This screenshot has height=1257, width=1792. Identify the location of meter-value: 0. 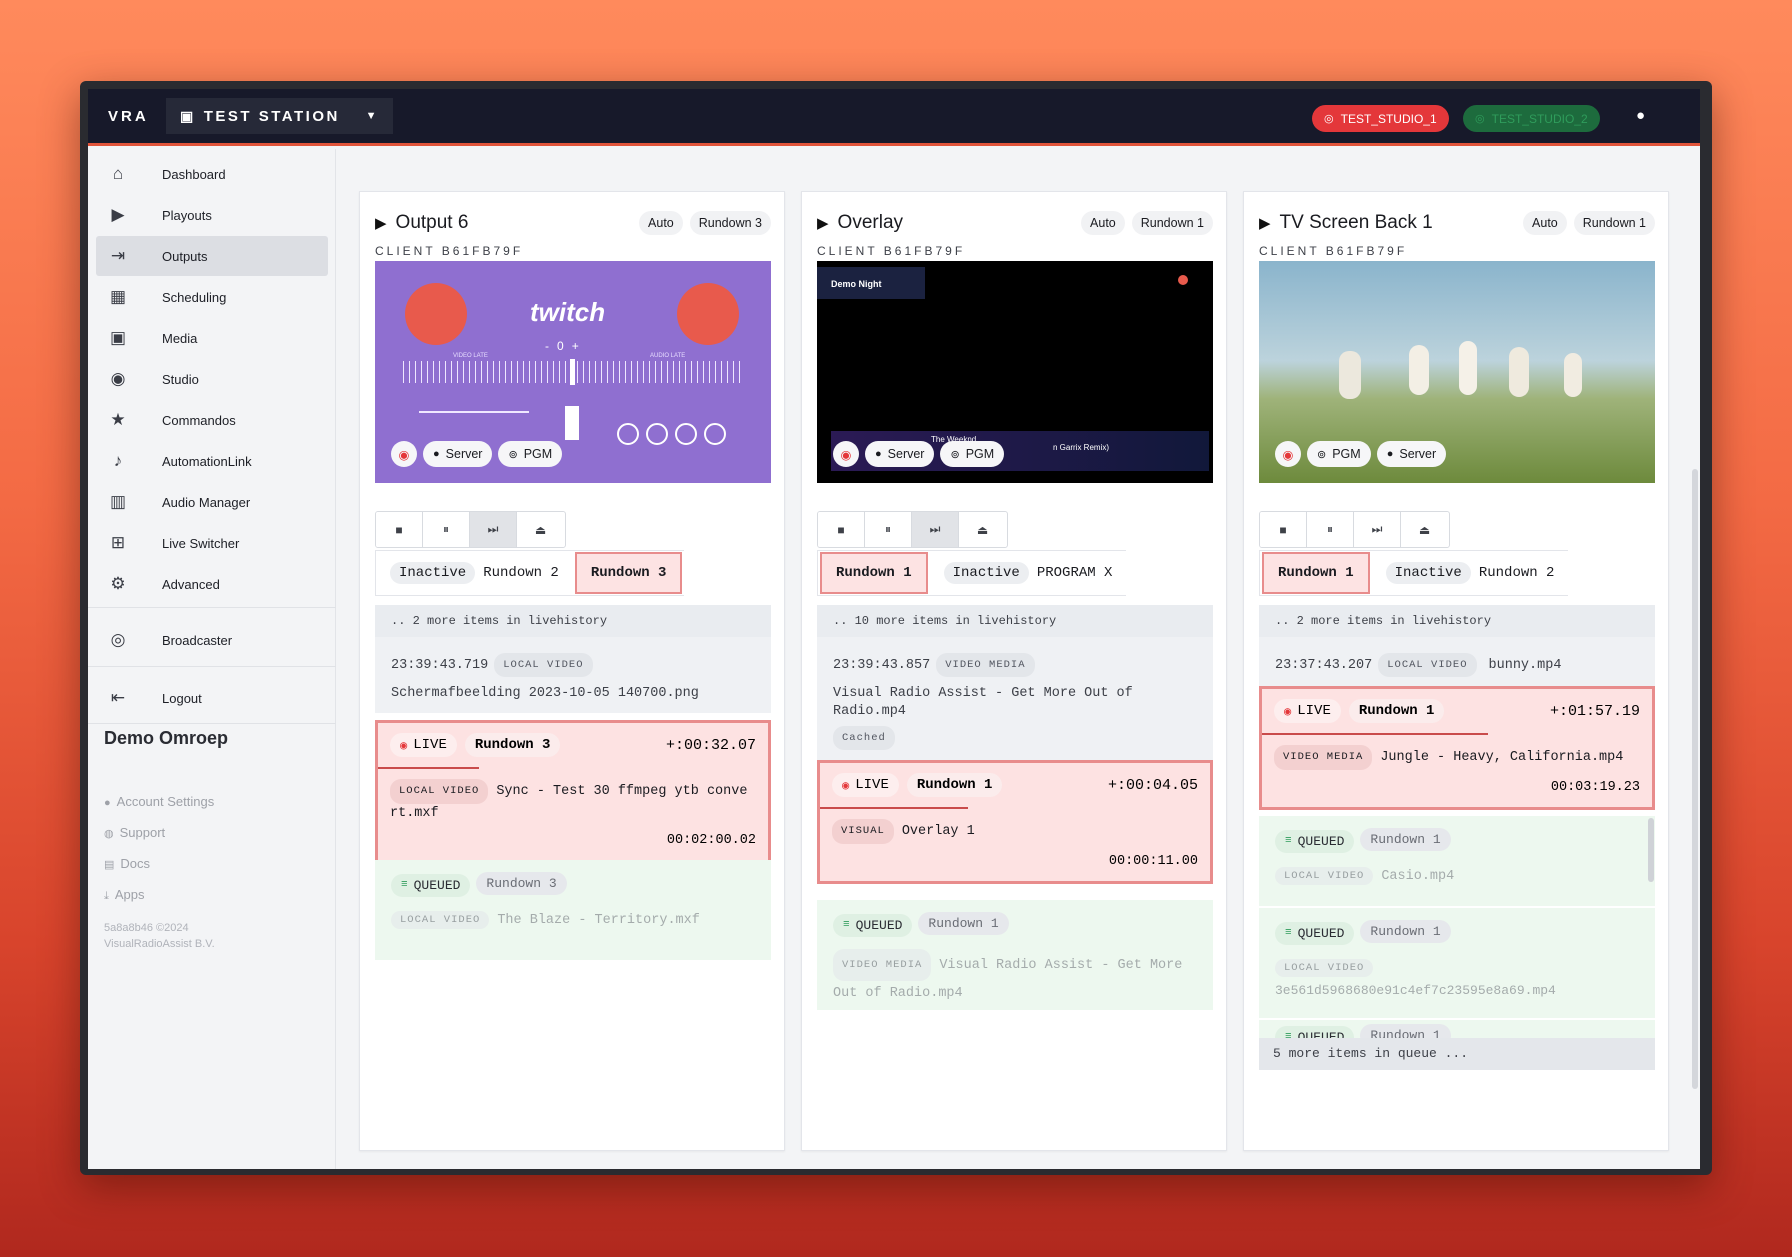
(564, 346).